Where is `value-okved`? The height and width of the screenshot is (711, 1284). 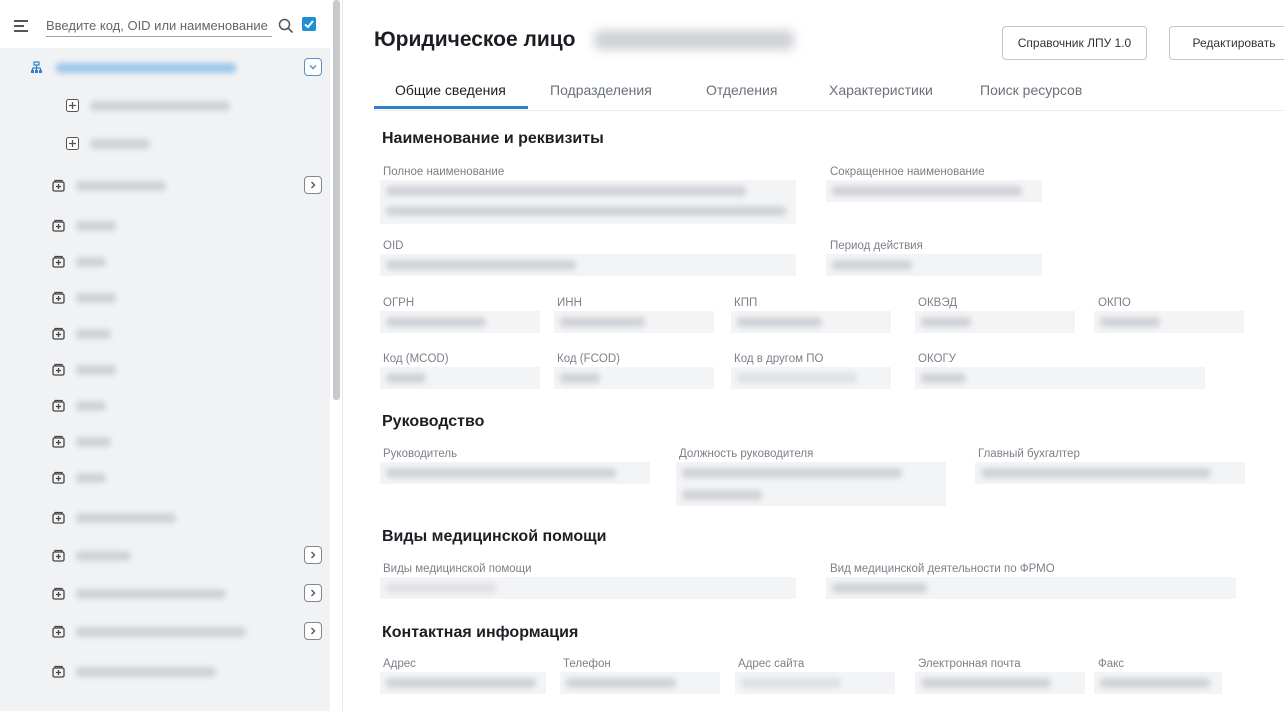 value-okved is located at coordinates (995, 322).